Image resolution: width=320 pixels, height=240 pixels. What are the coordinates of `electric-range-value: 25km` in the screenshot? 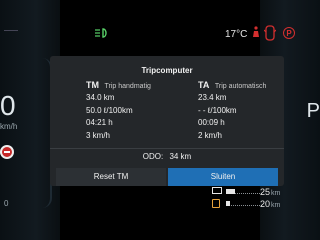 It's located at (270, 192).